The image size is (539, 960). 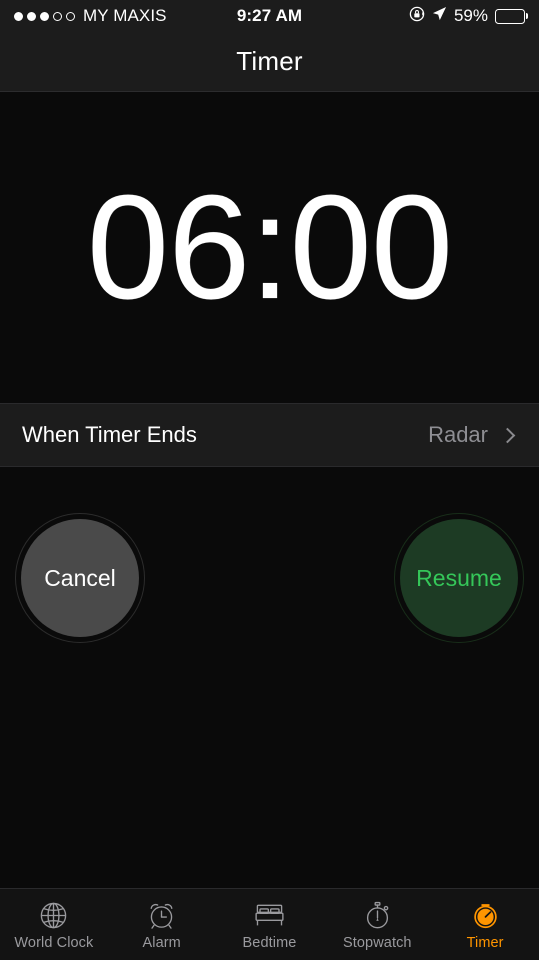 I want to click on resume-button: Resume, so click(x=459, y=578).